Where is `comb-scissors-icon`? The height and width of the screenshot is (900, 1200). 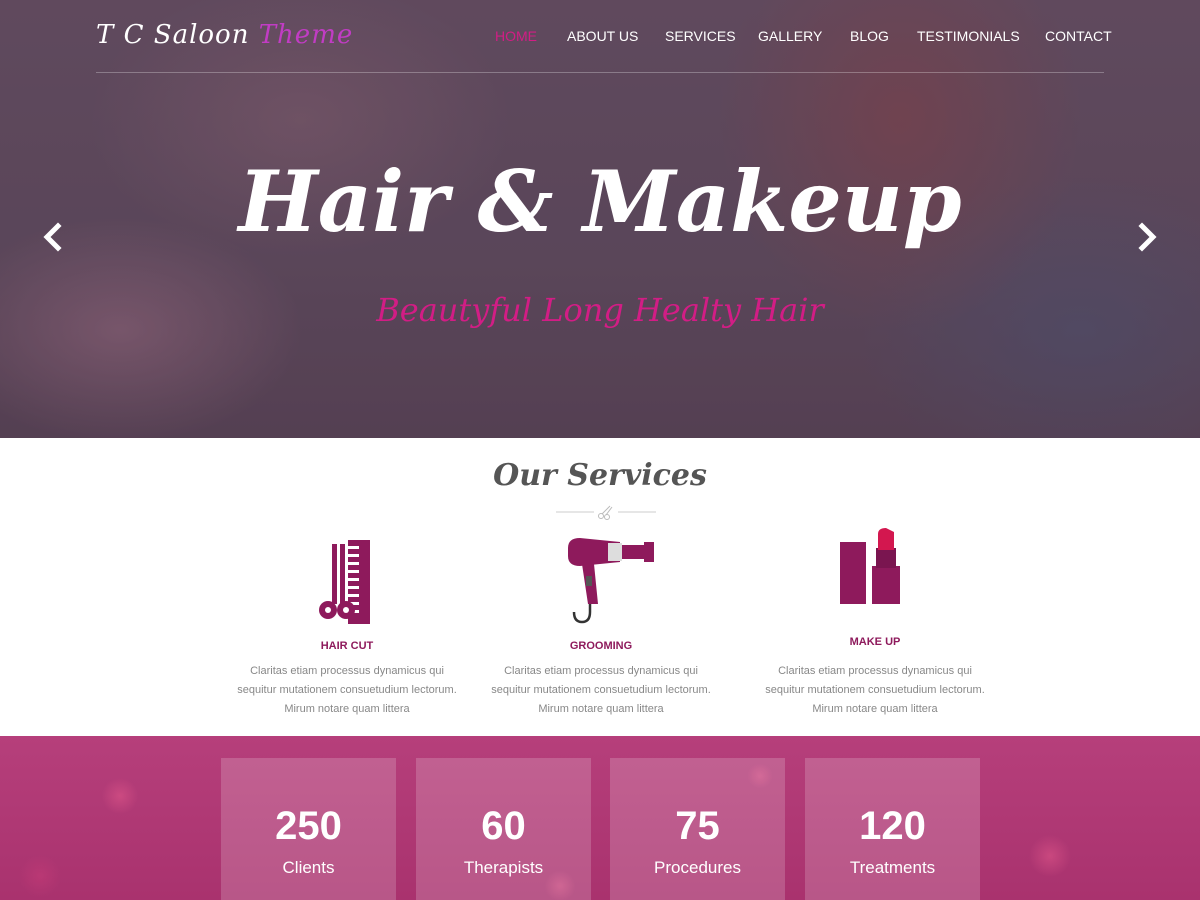 comb-scissors-icon is located at coordinates (344, 582).